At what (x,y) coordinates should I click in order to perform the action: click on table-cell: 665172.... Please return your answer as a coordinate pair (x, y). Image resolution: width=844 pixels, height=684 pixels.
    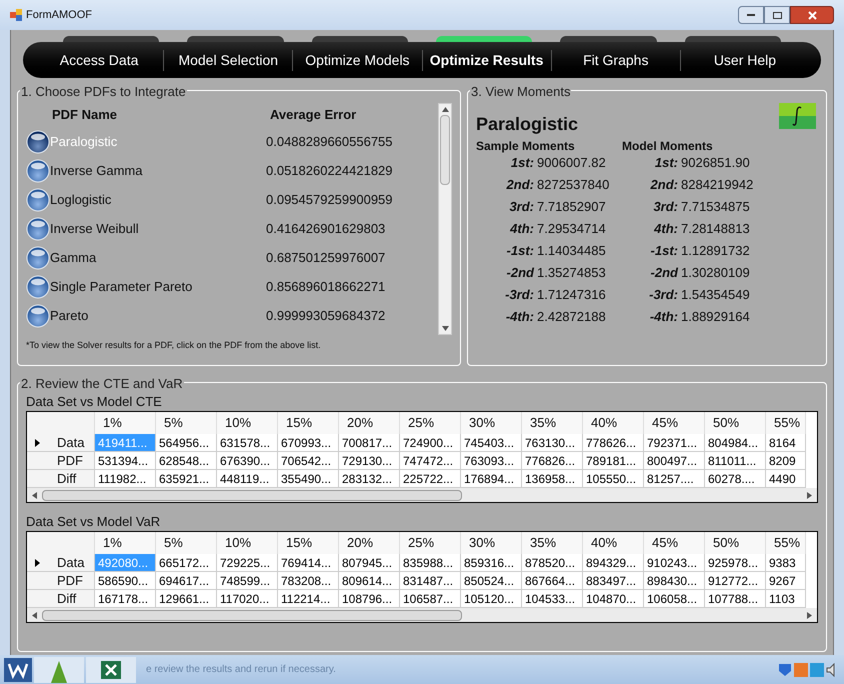
    Looking at the image, I should click on (186, 563).